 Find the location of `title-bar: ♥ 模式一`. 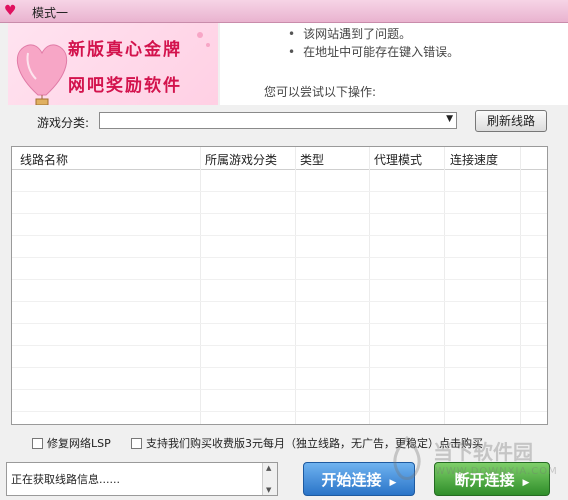

title-bar: ♥ 模式一 is located at coordinates (284, 11).